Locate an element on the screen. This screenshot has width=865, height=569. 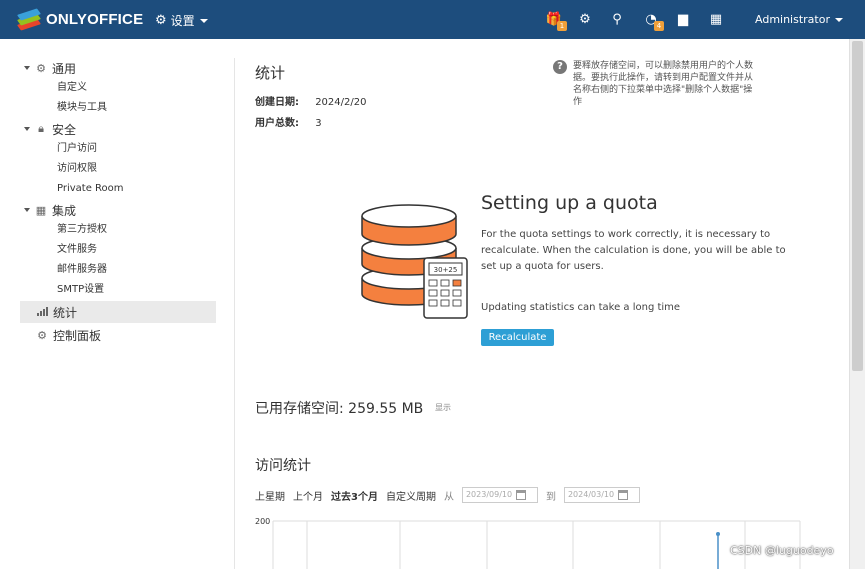
user-count-value: 3 is located at coordinates (318, 123).